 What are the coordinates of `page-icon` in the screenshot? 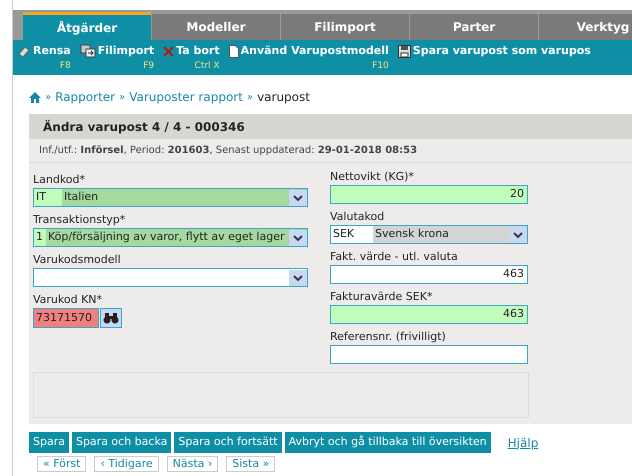 It's located at (233, 51).